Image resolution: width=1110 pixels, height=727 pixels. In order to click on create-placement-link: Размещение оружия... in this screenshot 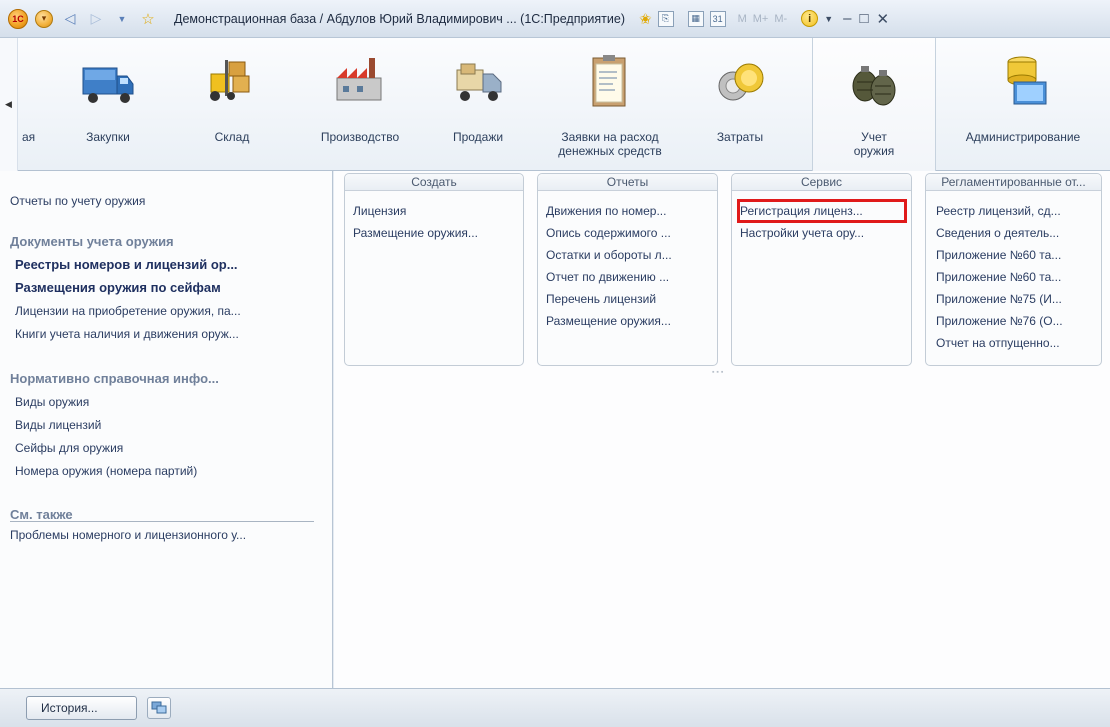, I will do `click(415, 233)`.